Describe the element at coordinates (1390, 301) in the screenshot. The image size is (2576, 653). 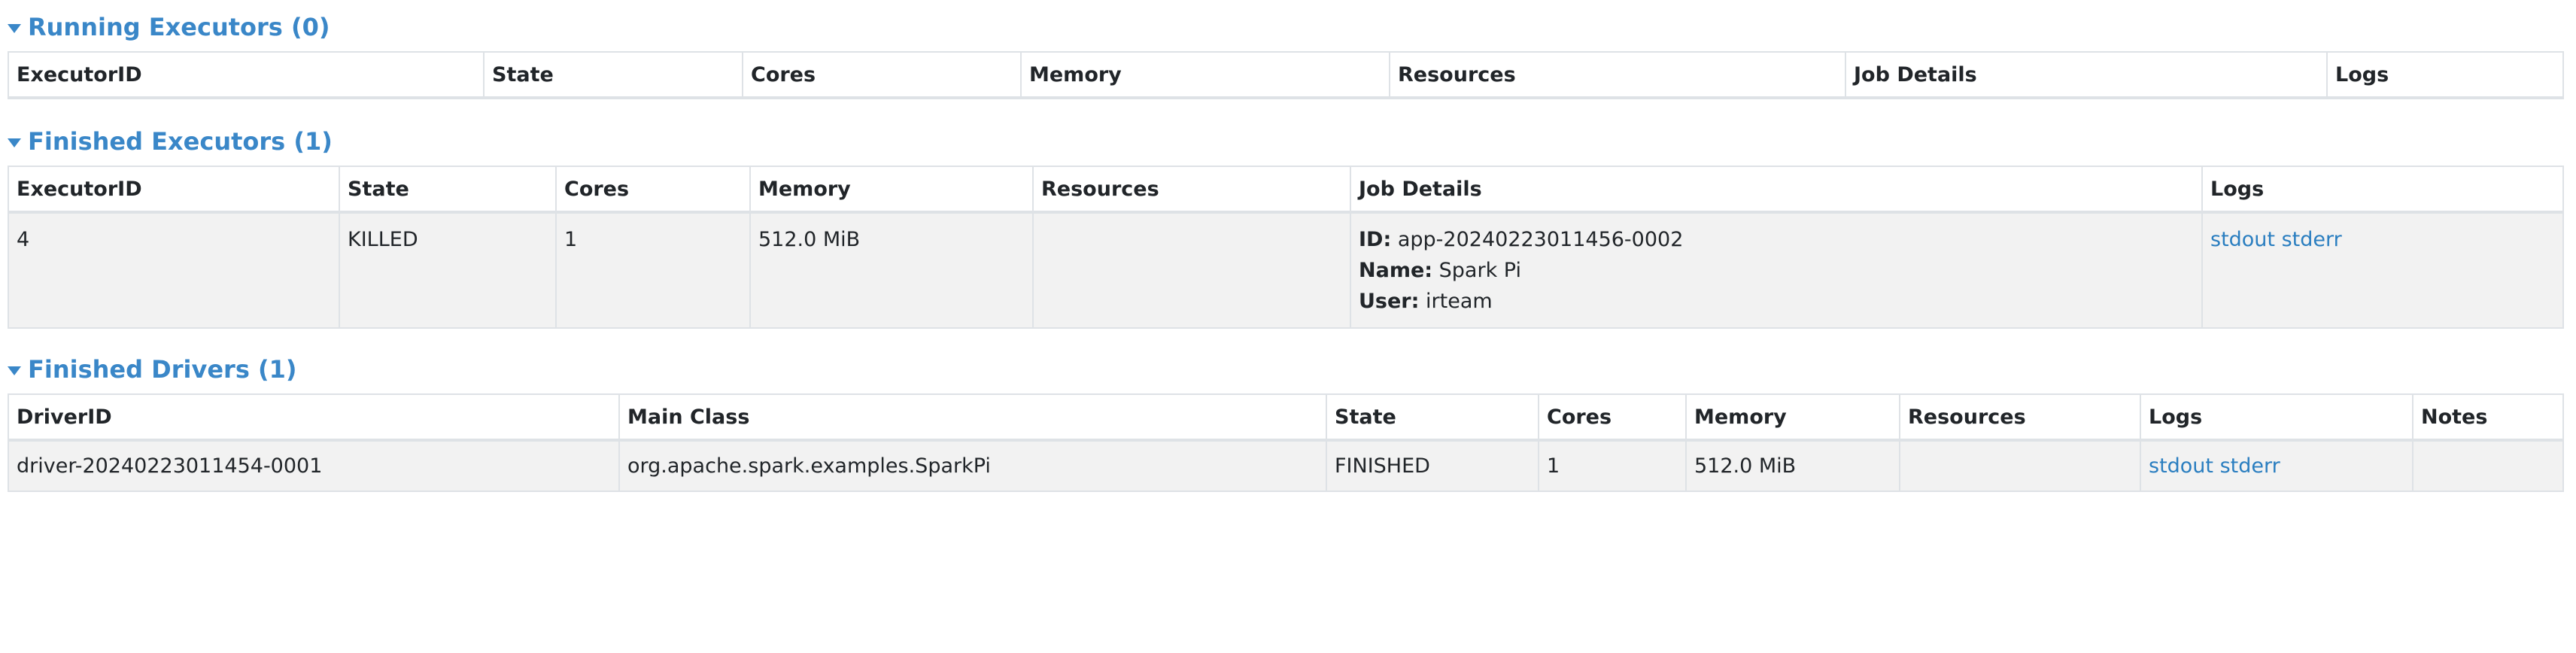
I see `job-user-label: User:` at that location.